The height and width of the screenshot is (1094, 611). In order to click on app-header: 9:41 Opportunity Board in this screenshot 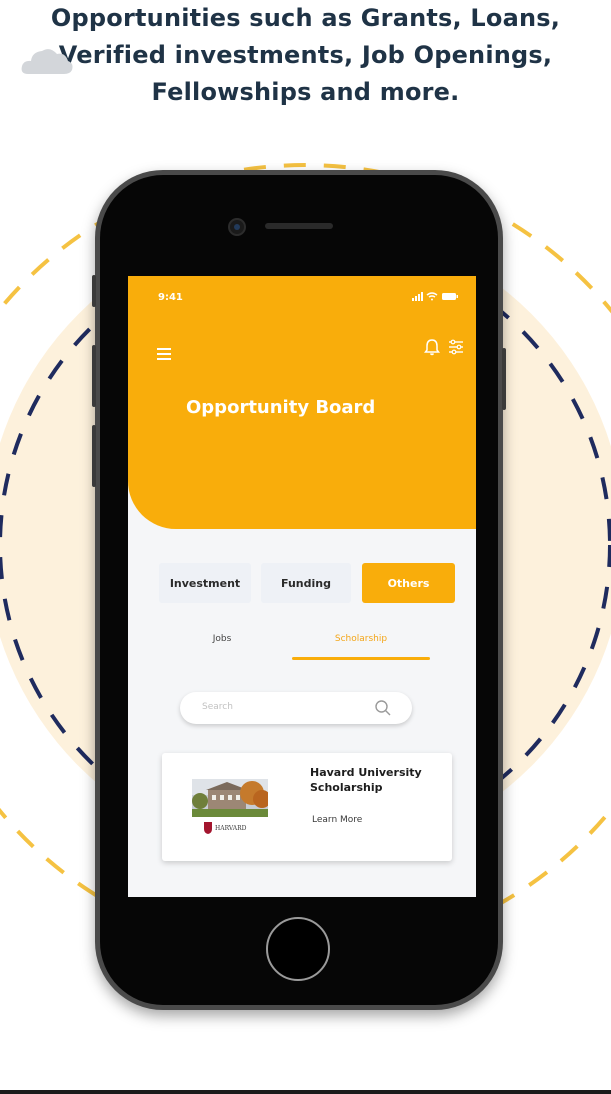, I will do `click(302, 402)`.